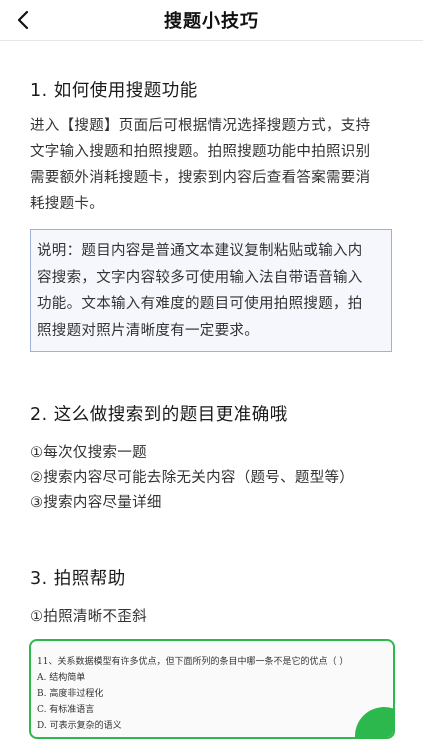 The image size is (423, 739). What do you see at coordinates (200, 178) in the screenshot?
I see `paragraph-line: 需要额外消耗搜题卡，搜索到内容后查看答案需要消` at bounding box center [200, 178].